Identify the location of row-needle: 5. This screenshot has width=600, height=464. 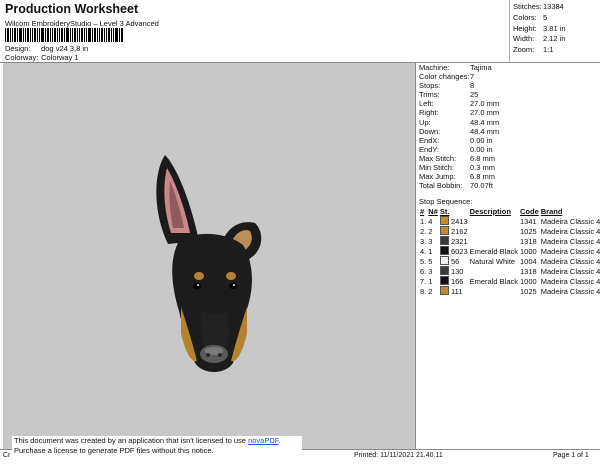
(430, 261).